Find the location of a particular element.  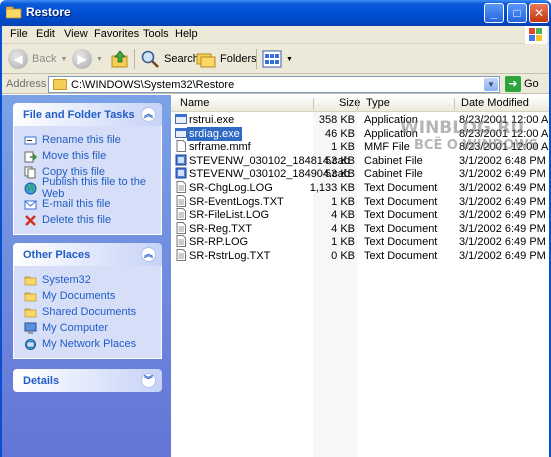

column-date: Date Modified is located at coordinates (495, 103).